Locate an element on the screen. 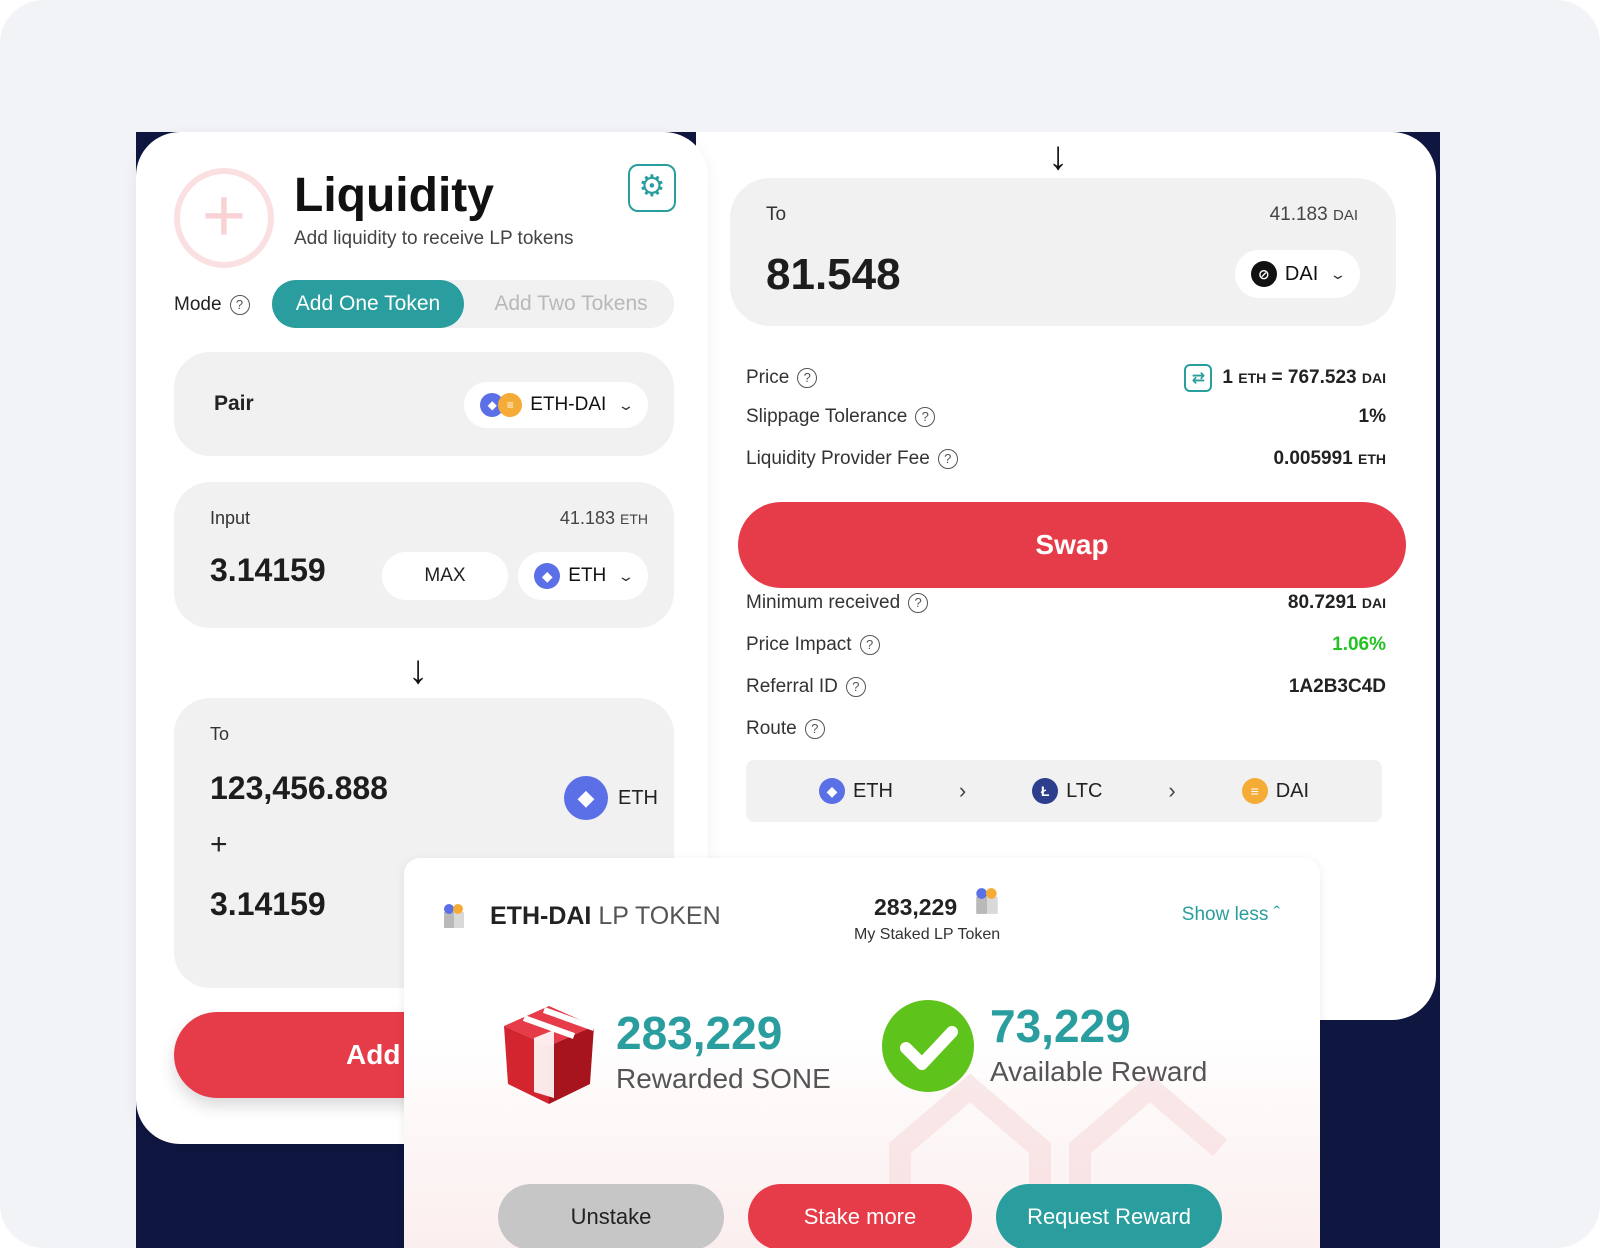 Image resolution: width=1600 pixels, height=1248 pixels. unstake-button: Unstake is located at coordinates (611, 1216).